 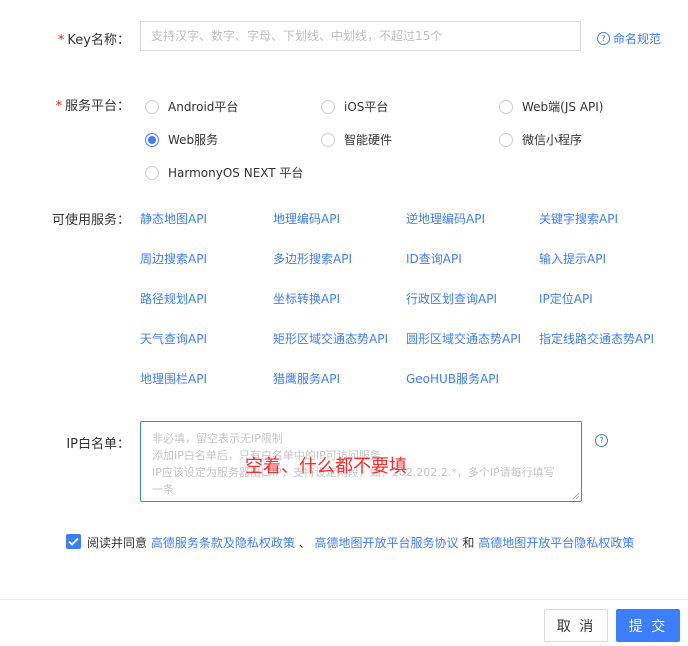 I want to click on api-link: 逆地理编码API, so click(x=445, y=218).